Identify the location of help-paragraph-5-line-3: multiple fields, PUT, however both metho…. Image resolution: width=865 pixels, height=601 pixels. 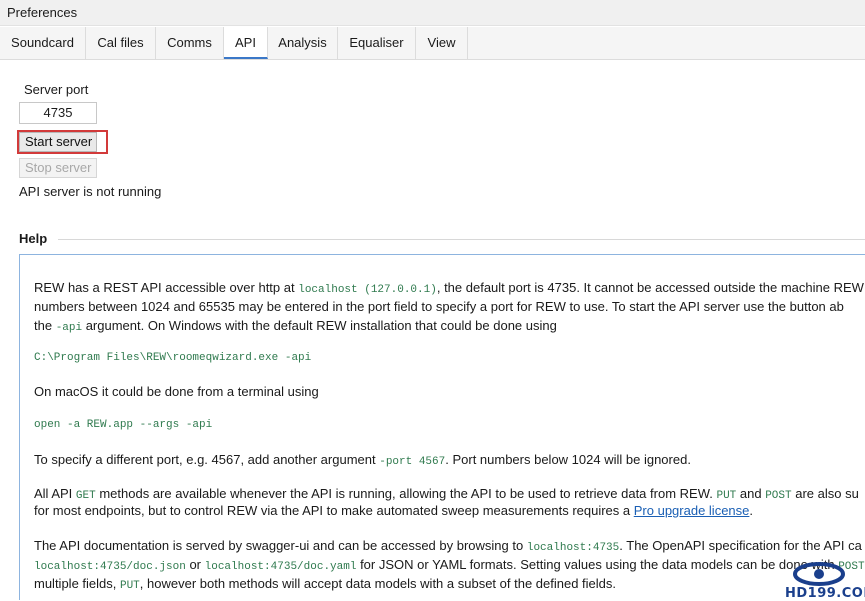
(325, 584).